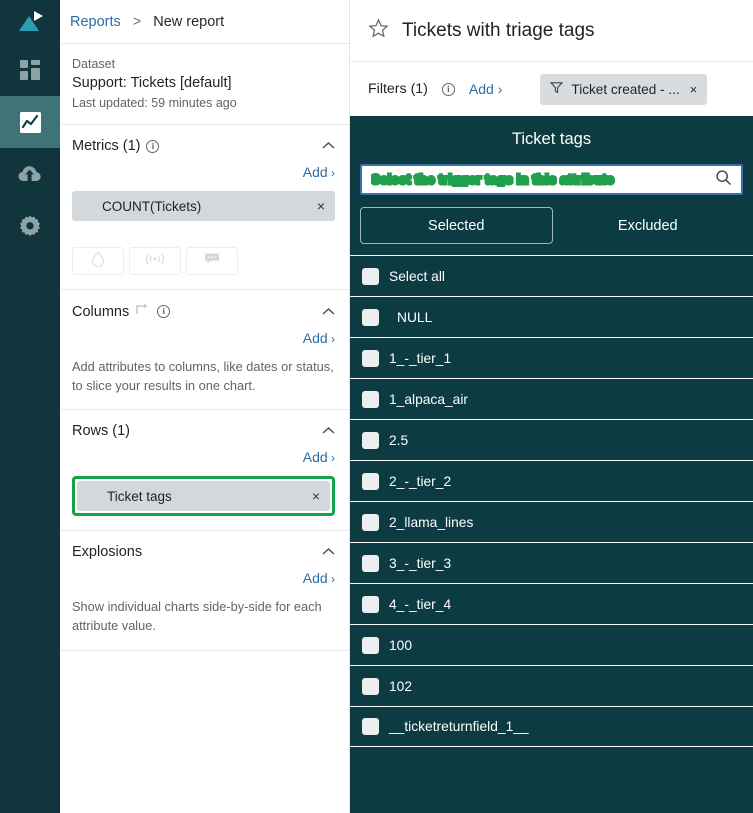 This screenshot has width=753, height=813. I want to click on attribute-value-row: 2.5, so click(551, 439).